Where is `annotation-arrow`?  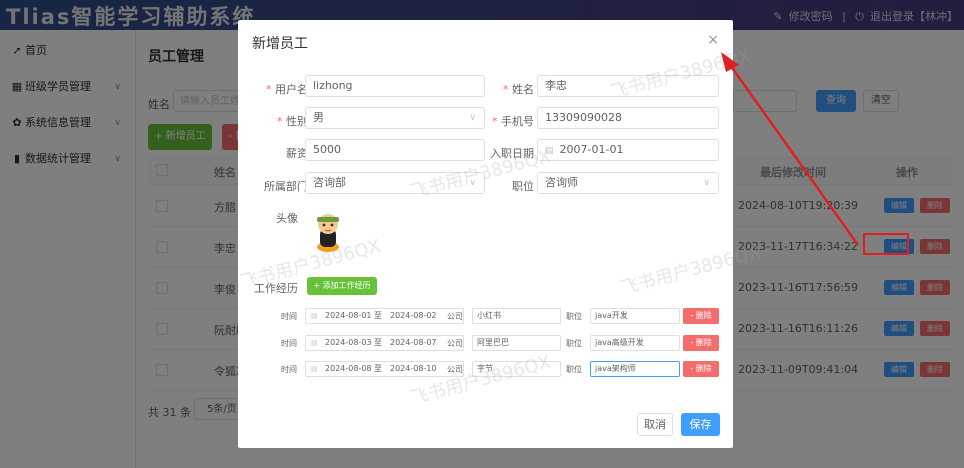 annotation-arrow is located at coordinates (790, 149).